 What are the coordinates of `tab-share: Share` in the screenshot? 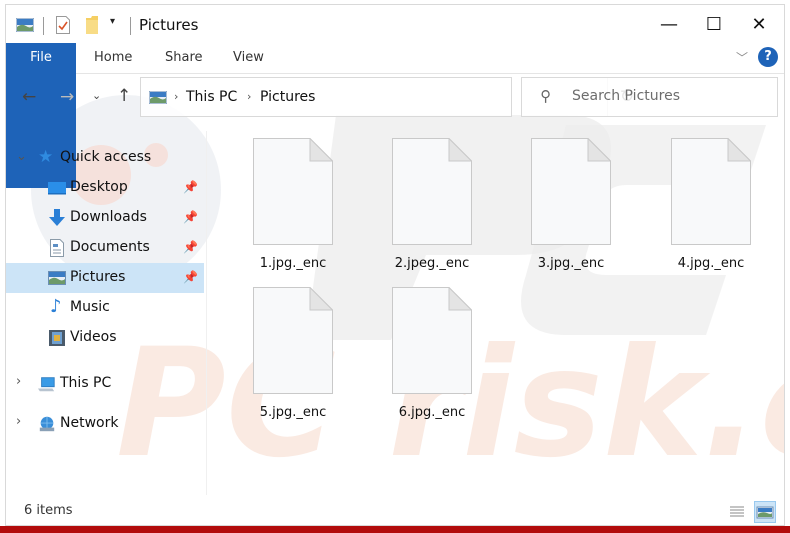 It's located at (184, 57).